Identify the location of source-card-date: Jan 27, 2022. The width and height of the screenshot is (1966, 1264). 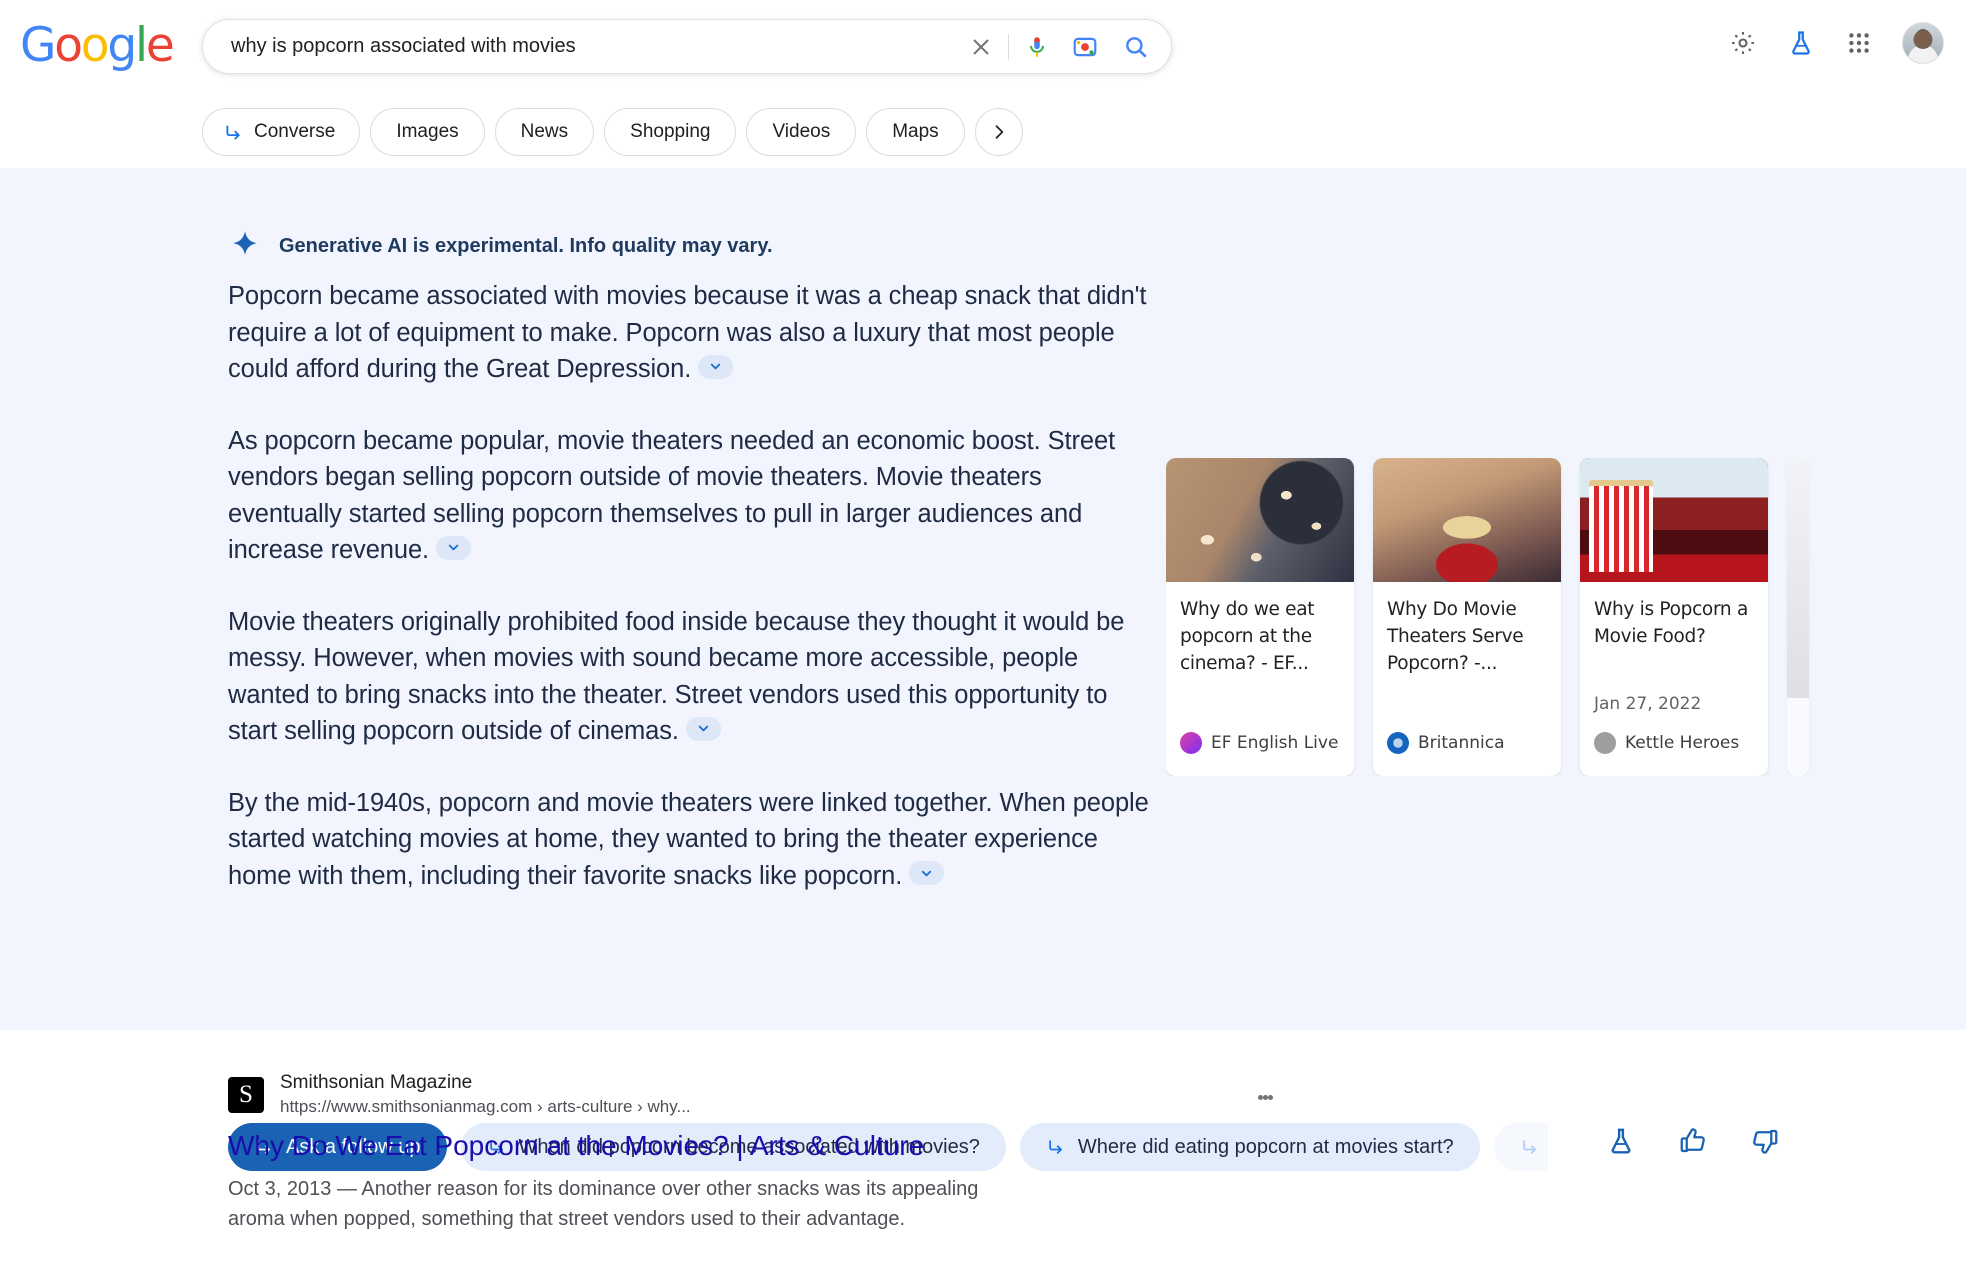
(1648, 704).